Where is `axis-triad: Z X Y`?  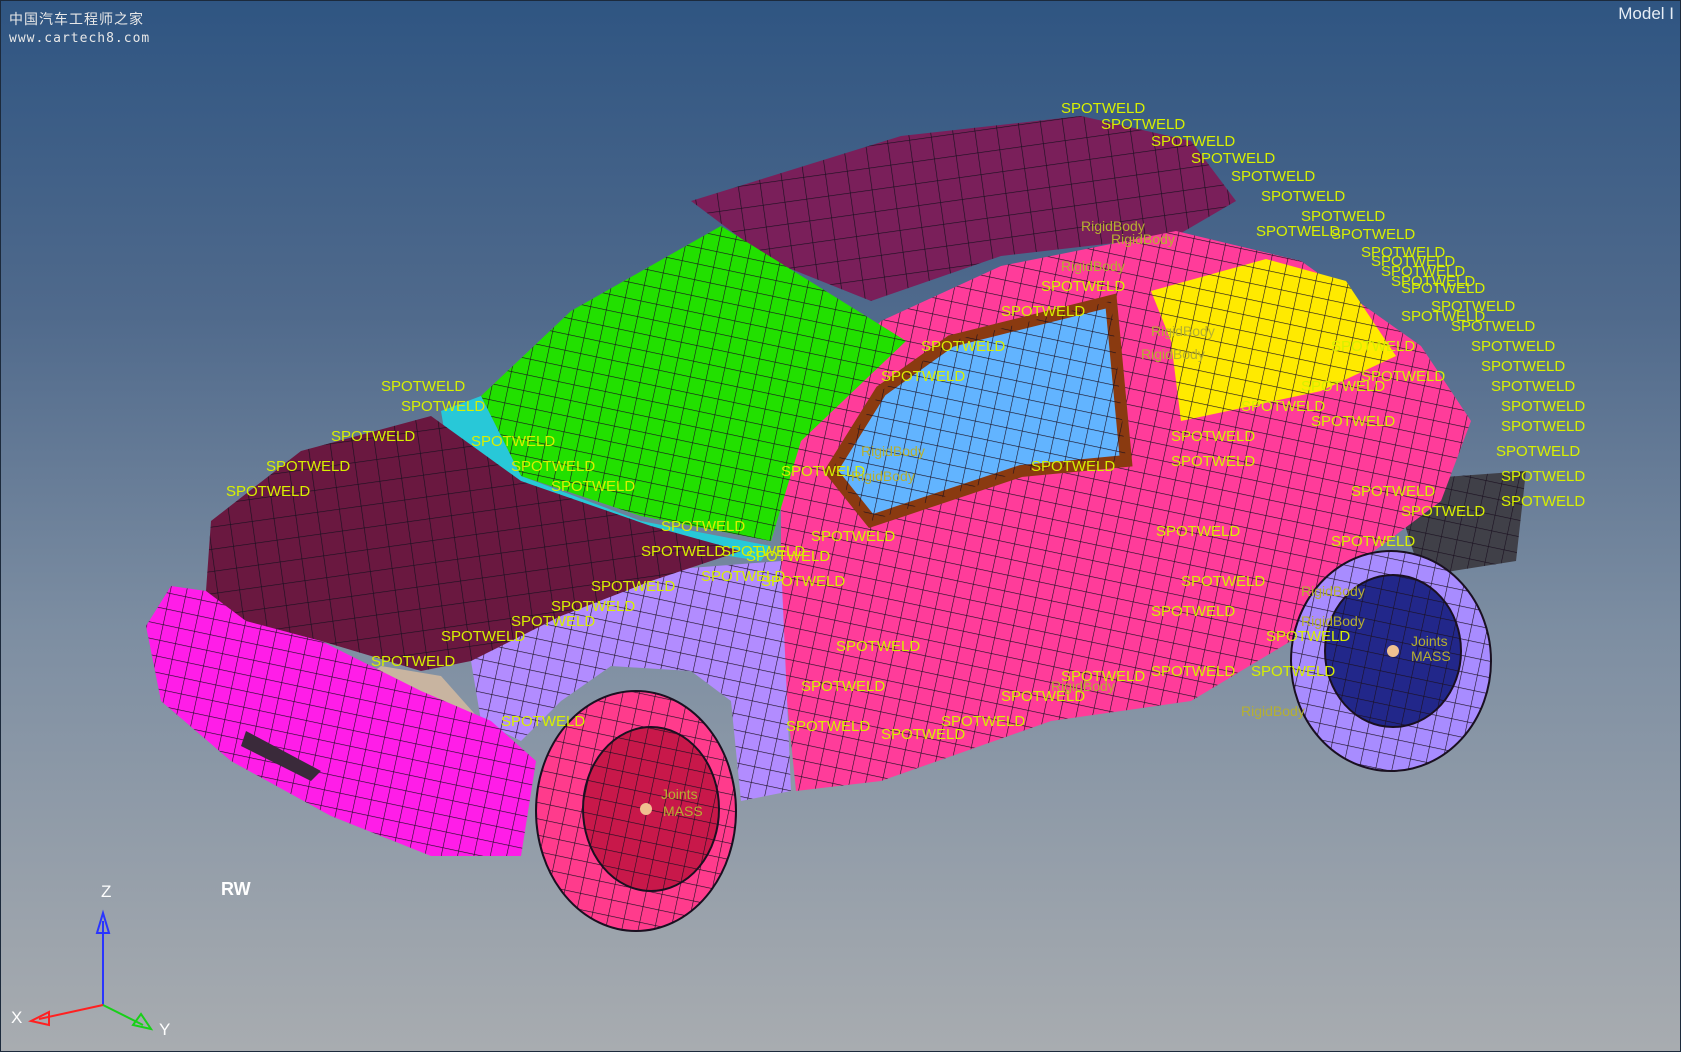 axis-triad: Z X Y is located at coordinates (90, 960).